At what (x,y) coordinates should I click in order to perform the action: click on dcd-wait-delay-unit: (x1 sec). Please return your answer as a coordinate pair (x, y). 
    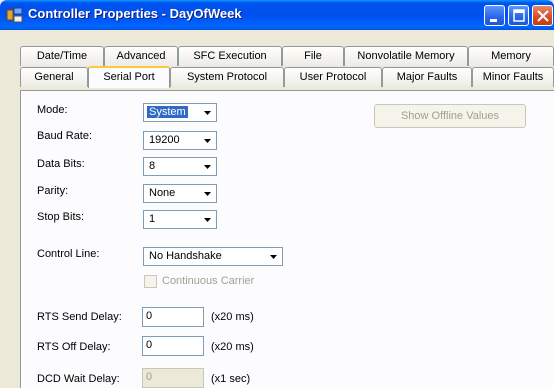
    Looking at the image, I should click on (231, 379).